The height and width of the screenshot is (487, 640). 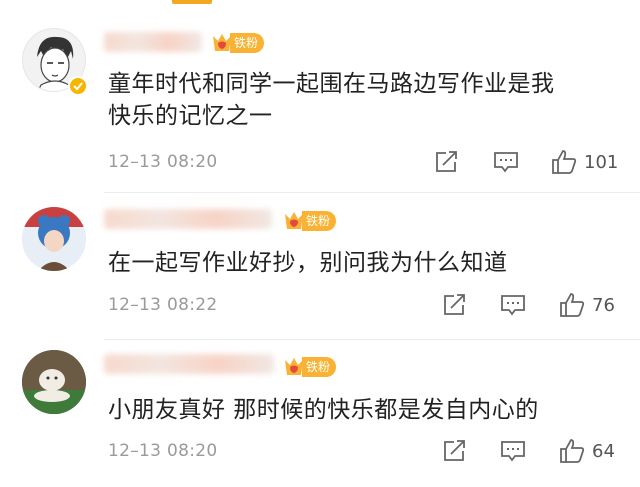 What do you see at coordinates (586, 451) in the screenshot?
I see `like-button: 64` at bounding box center [586, 451].